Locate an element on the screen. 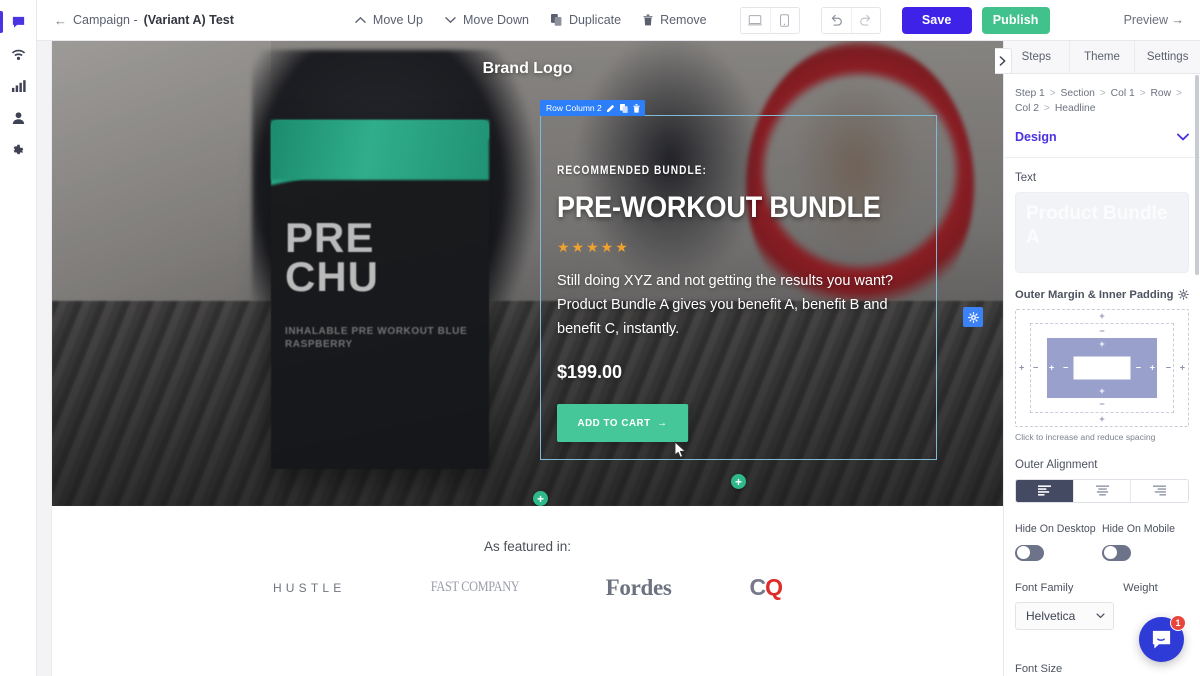 Image resolution: width=1200 pixels, height=676 pixels. element-settings-badge is located at coordinates (973, 317).